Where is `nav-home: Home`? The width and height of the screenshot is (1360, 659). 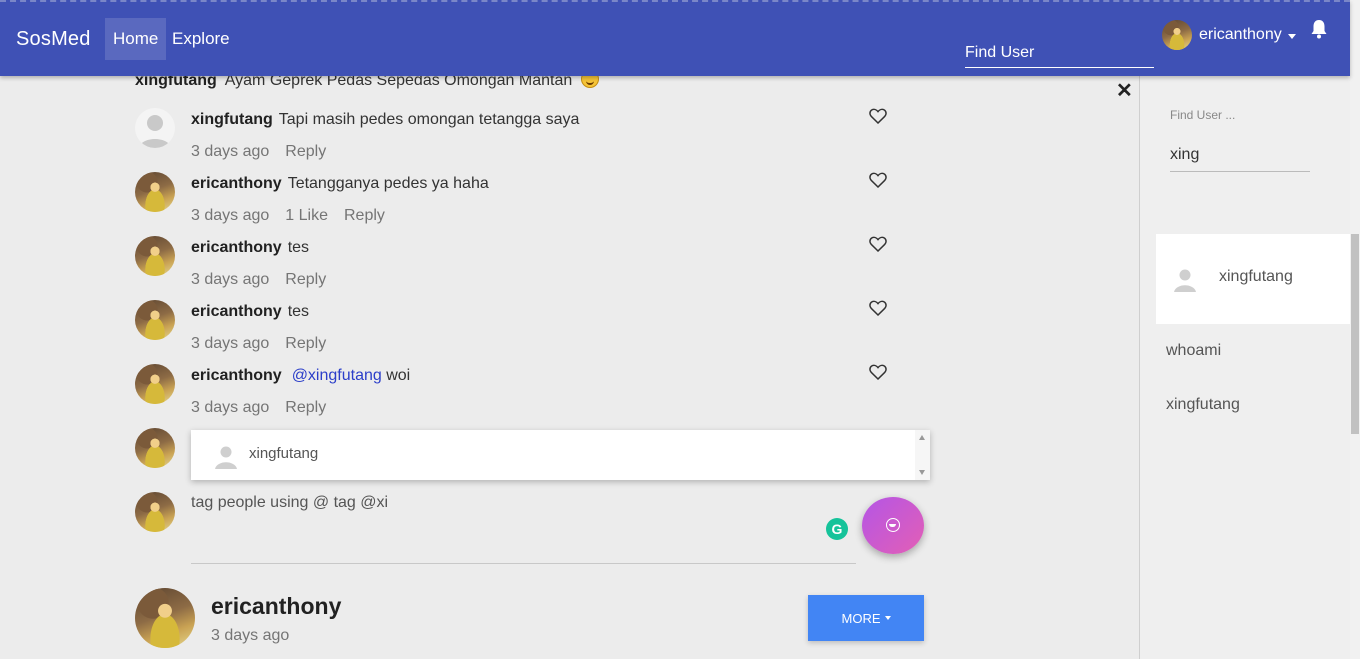 nav-home: Home is located at coordinates (136, 39).